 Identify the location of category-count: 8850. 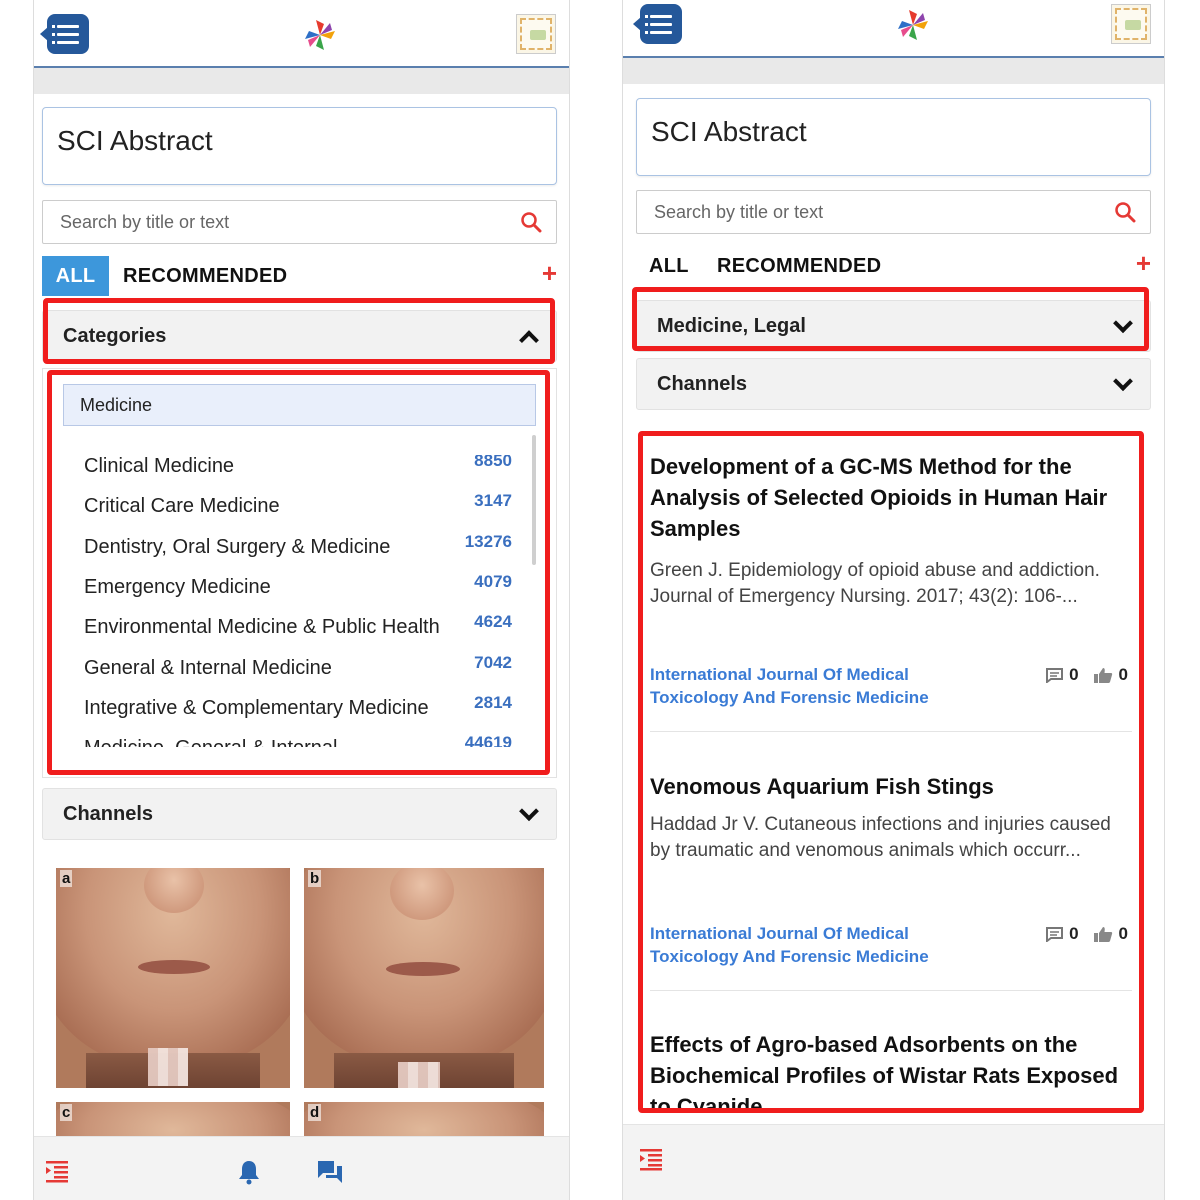
(493, 462).